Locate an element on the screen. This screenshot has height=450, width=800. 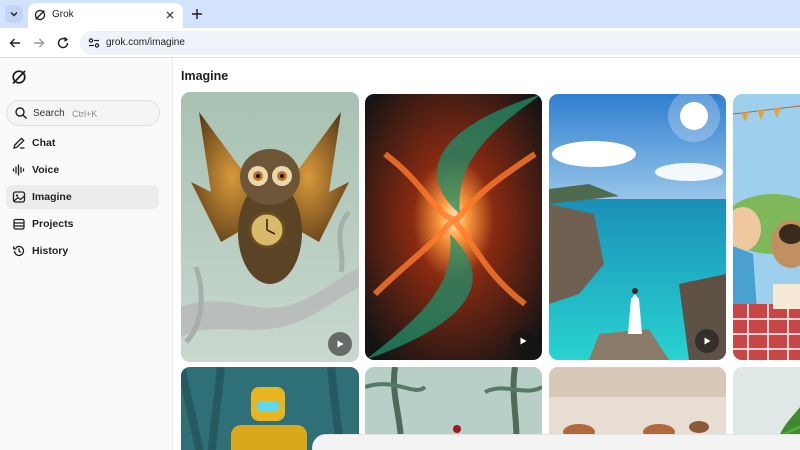
owl-image is located at coordinates (270, 227).